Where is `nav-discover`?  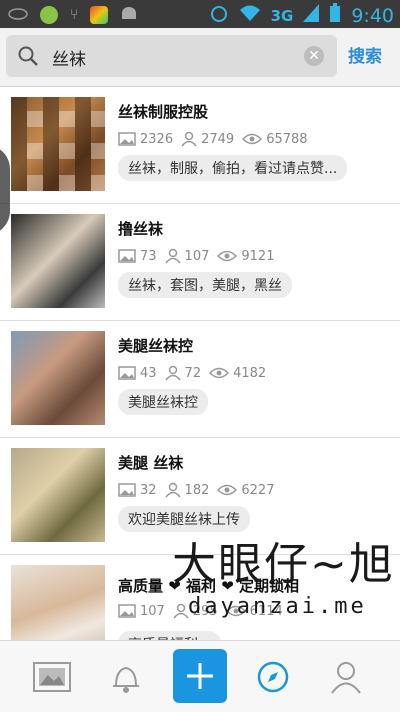
nav-discover is located at coordinates (273, 676).